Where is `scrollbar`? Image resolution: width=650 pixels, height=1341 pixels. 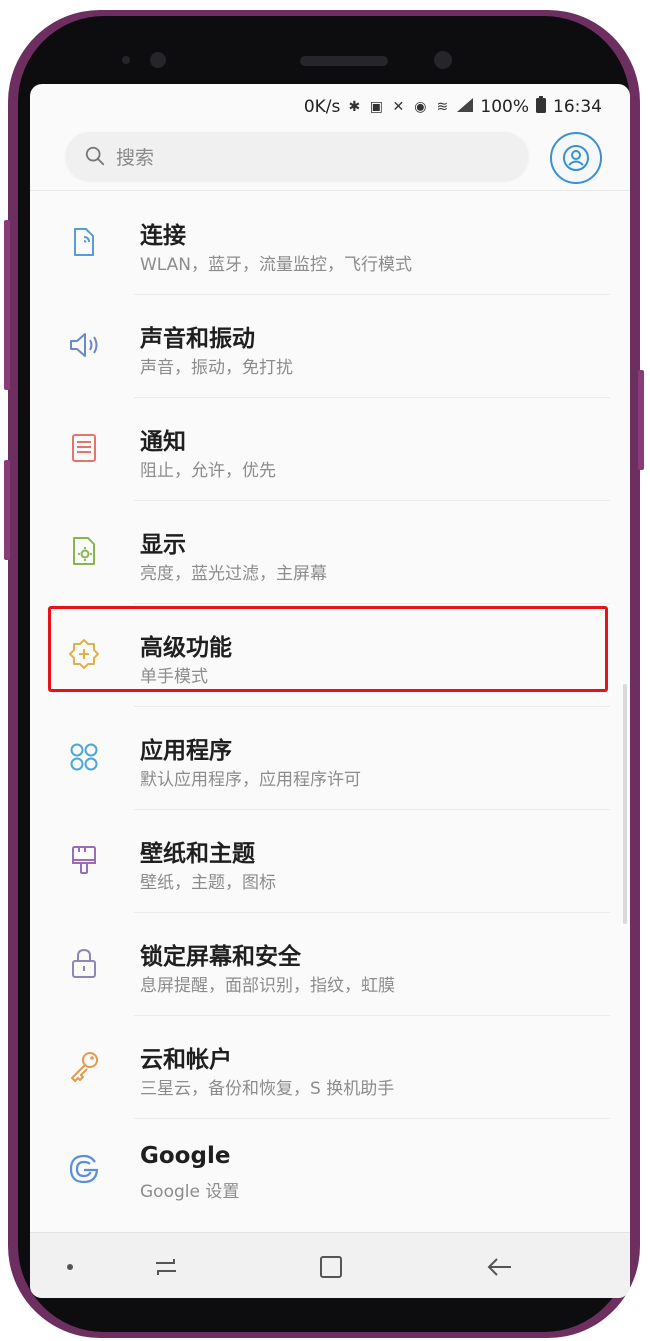
scrollbar is located at coordinates (625, 804).